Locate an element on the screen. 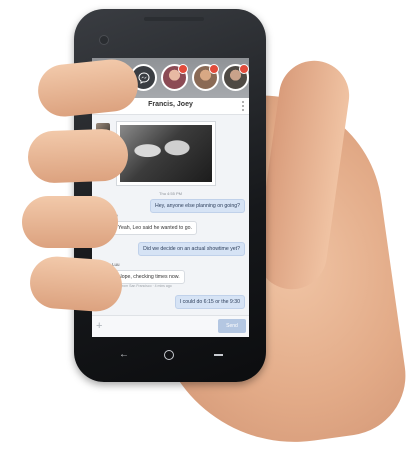  shared-photo is located at coordinates (166, 153).